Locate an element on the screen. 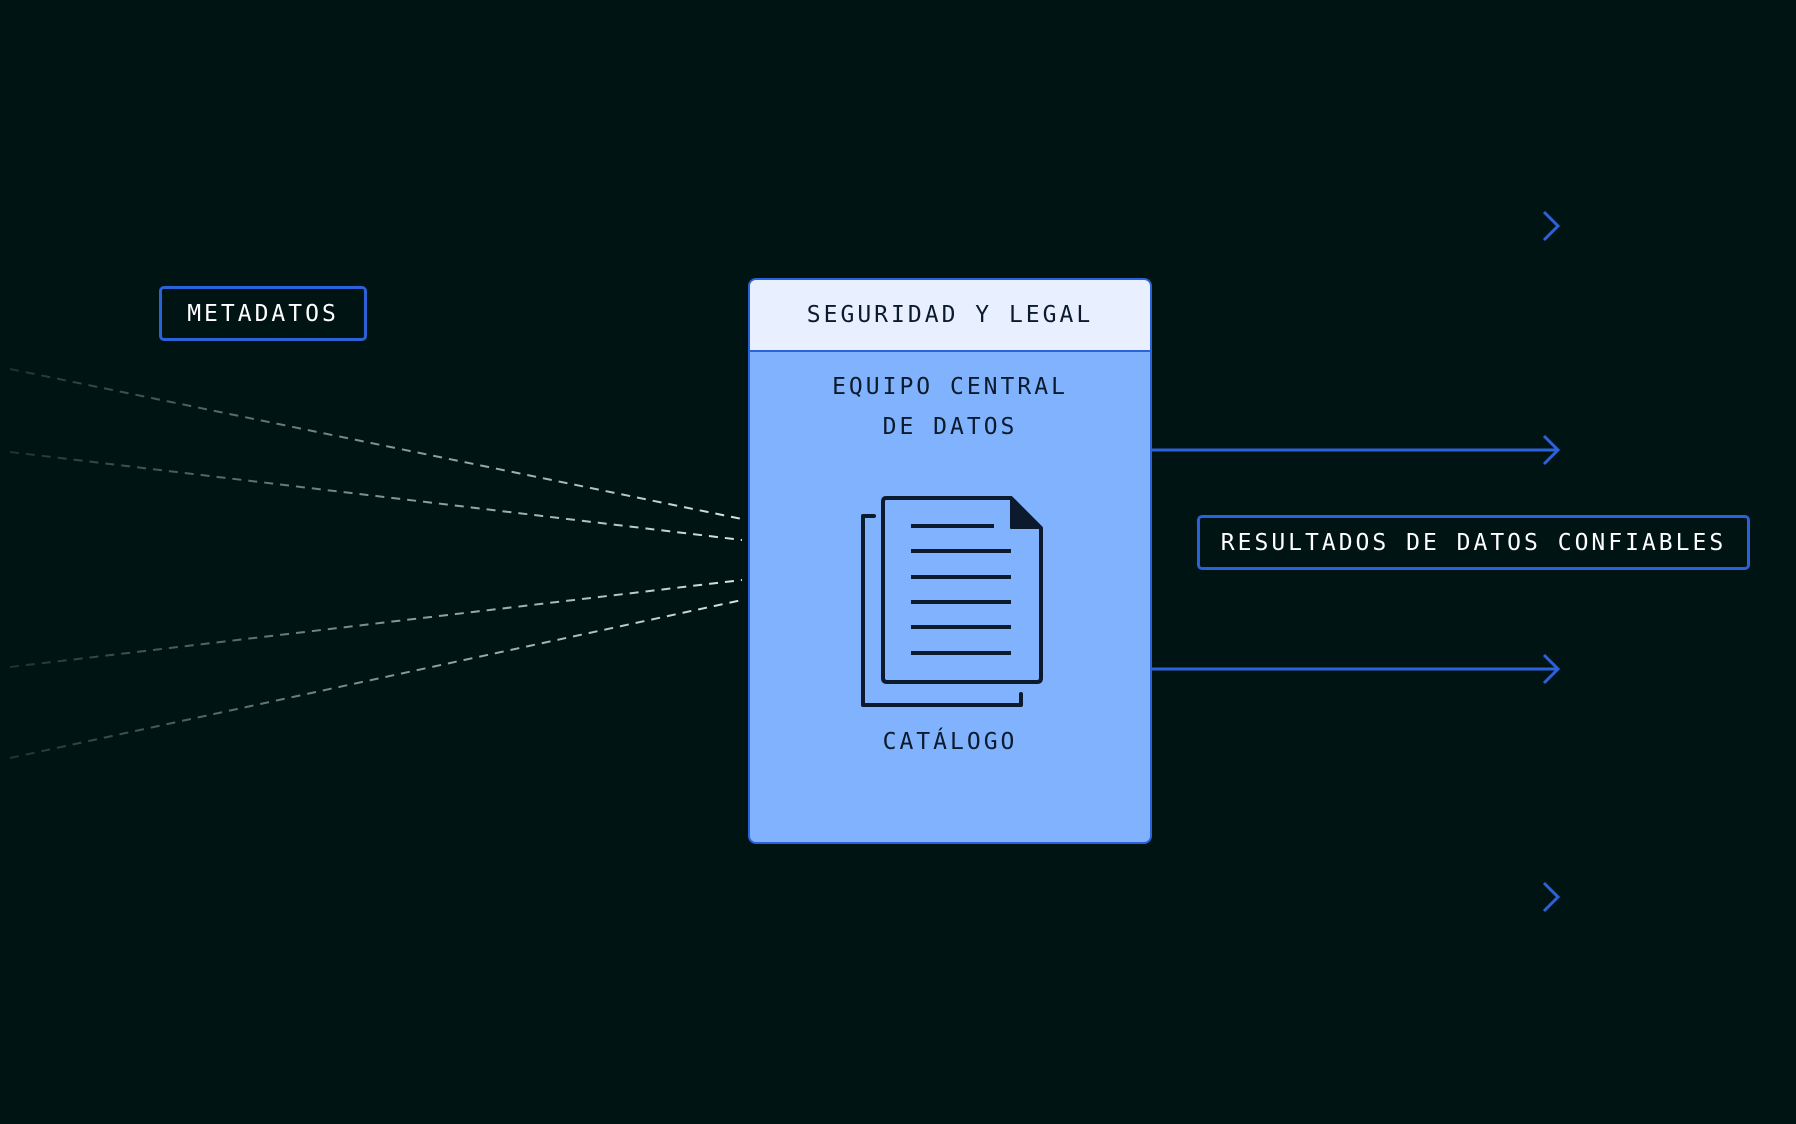 The width and height of the screenshot is (1796, 1124). central-team-title-line-1: EQUIPO CENTRAL is located at coordinates (950, 387).